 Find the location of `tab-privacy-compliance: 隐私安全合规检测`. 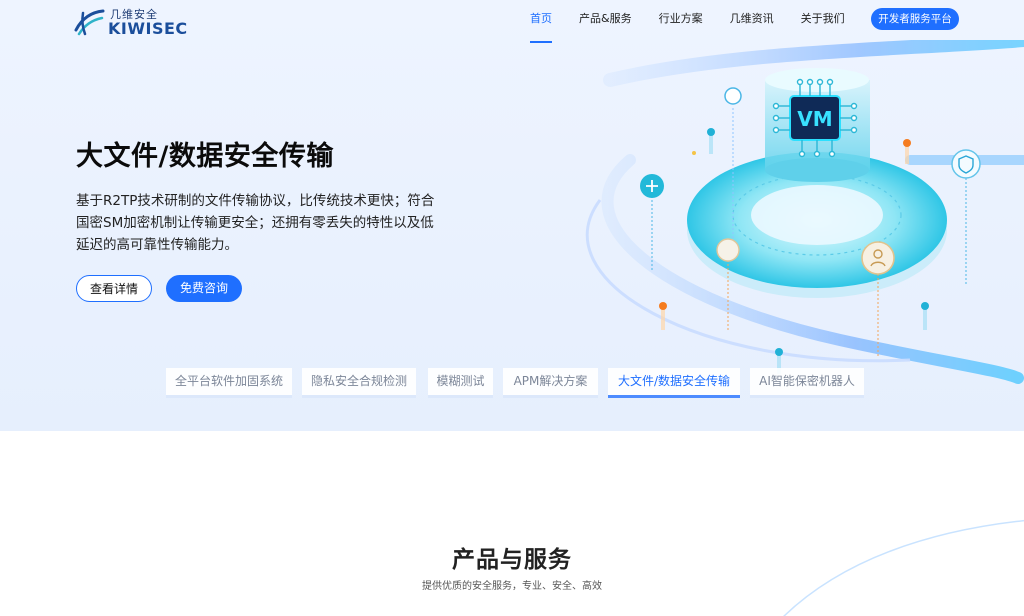

tab-privacy-compliance: 隐私安全合规检测 is located at coordinates (359, 383).